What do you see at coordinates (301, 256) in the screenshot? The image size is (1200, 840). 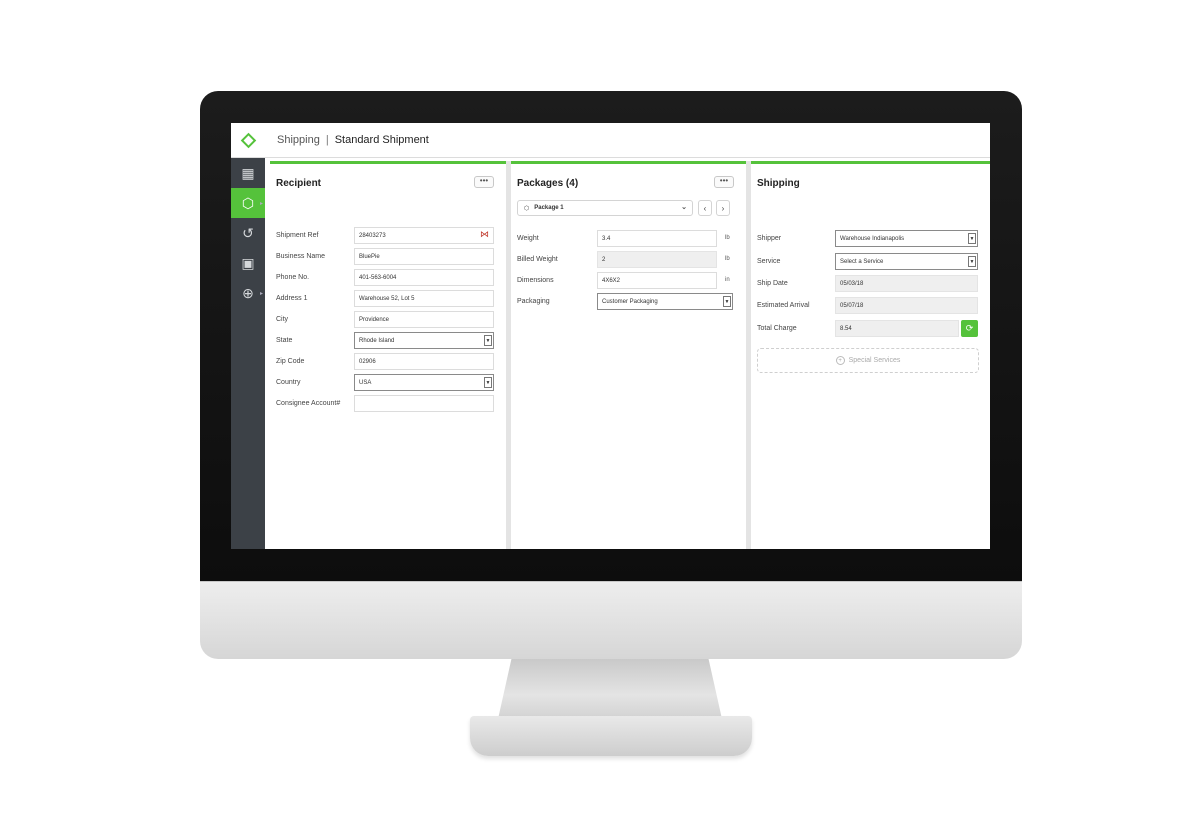 I see `field-label: Business Name` at bounding box center [301, 256].